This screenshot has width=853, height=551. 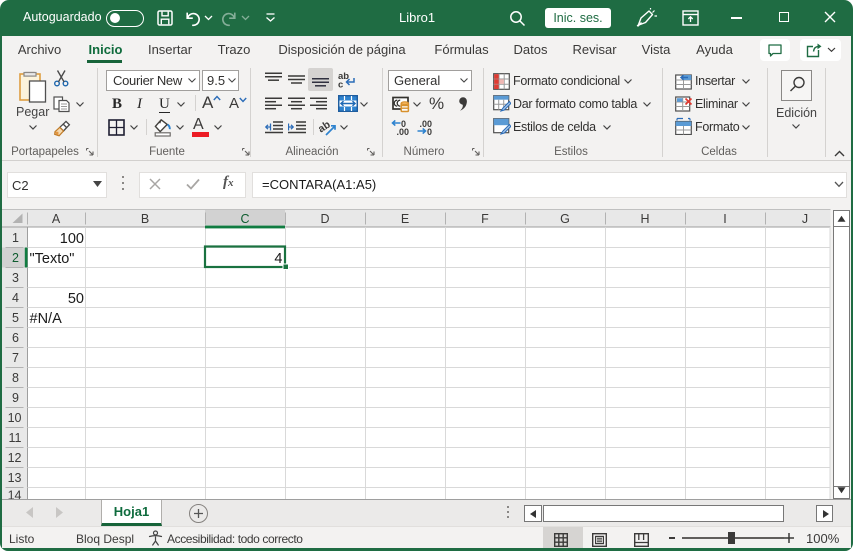 I want to click on svg-text: 7, so click(x=15, y=358).